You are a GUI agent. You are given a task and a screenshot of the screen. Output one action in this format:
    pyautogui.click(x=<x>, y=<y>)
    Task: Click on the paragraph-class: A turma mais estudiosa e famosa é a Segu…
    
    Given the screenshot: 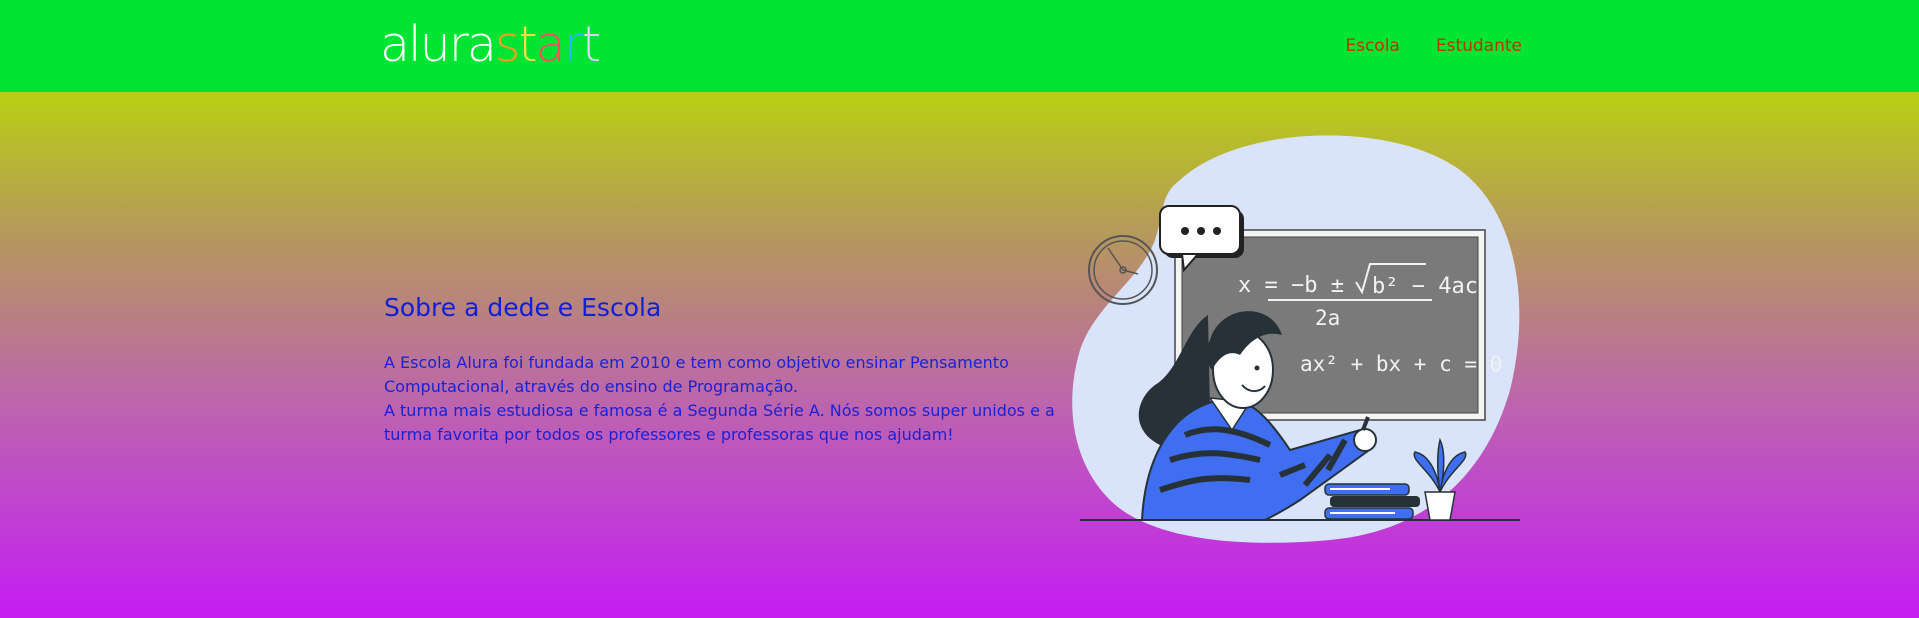 What is the action you would take?
    pyautogui.click(x=719, y=422)
    